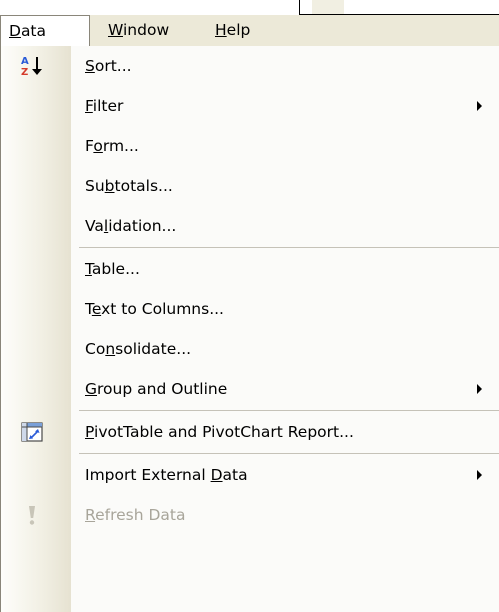  Describe the element at coordinates (90, 66) in the screenshot. I see `sort-accesskey: S` at that location.